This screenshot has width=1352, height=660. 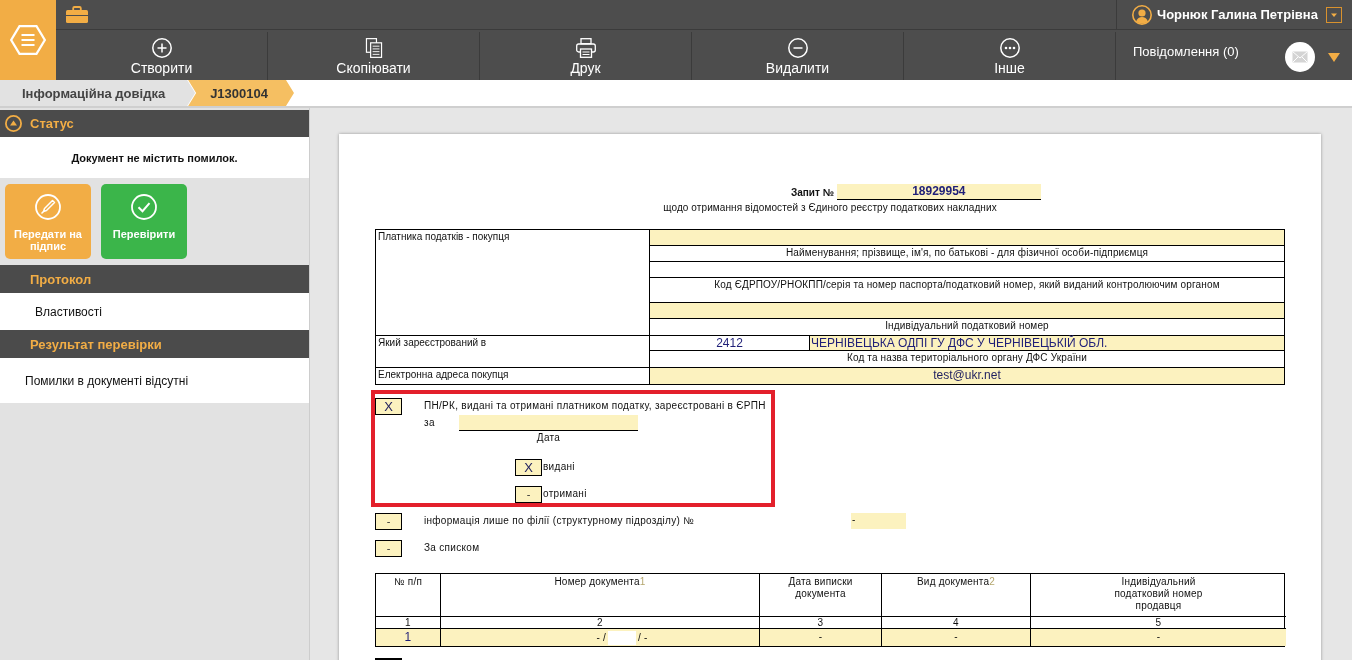 What do you see at coordinates (600, 622) in the screenshot?
I see `column-number: 2` at bounding box center [600, 622].